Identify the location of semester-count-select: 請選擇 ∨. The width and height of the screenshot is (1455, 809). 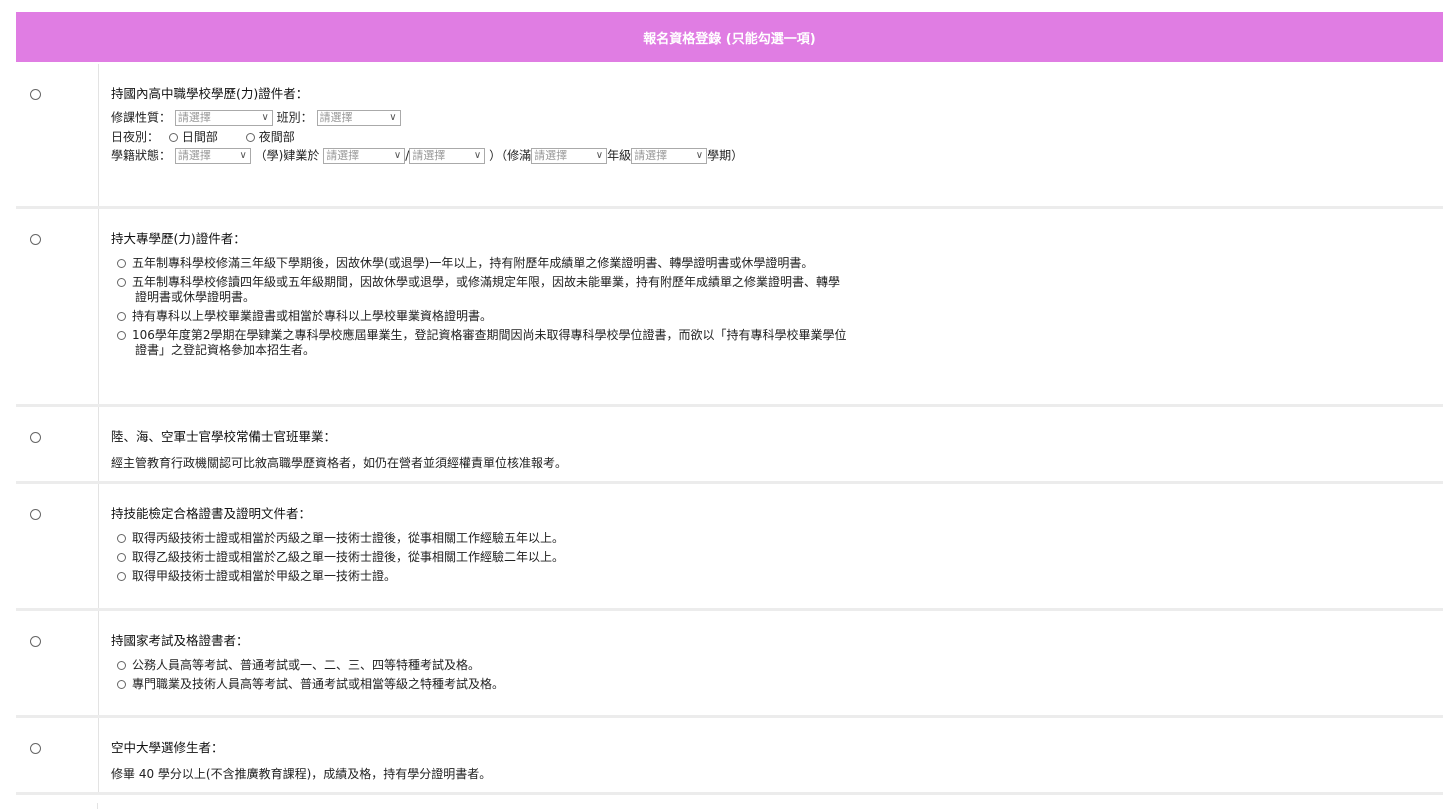
(669, 156).